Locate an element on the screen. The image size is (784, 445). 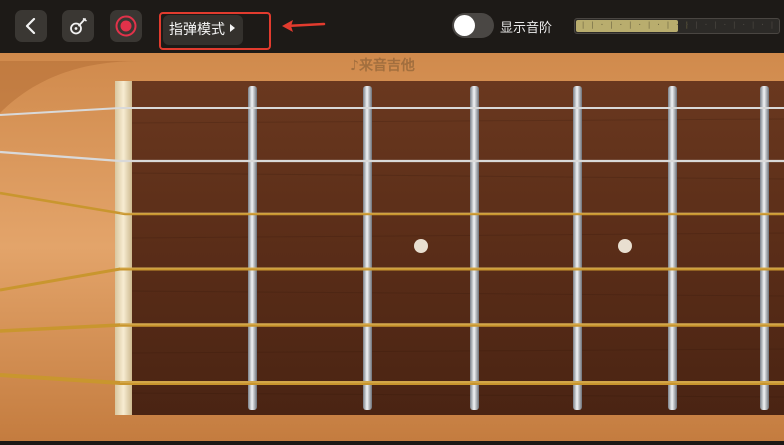
brand-logo: ♪来音吉他 is located at coordinates (382, 65).